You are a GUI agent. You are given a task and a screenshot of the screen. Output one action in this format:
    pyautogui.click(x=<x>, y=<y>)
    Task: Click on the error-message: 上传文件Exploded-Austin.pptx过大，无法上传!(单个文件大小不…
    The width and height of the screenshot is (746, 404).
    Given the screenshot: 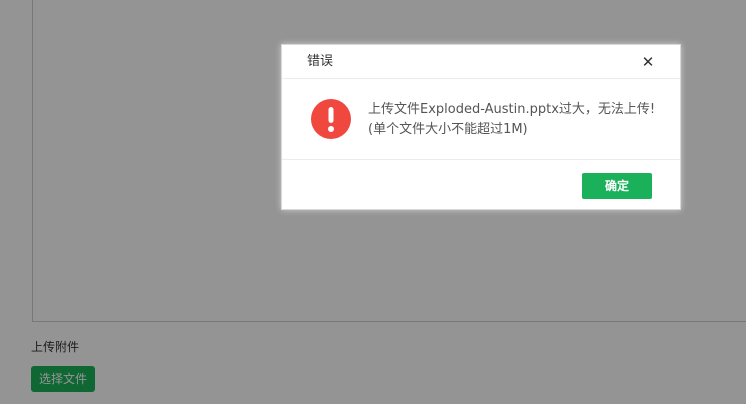 What is the action you would take?
    pyautogui.click(x=512, y=119)
    